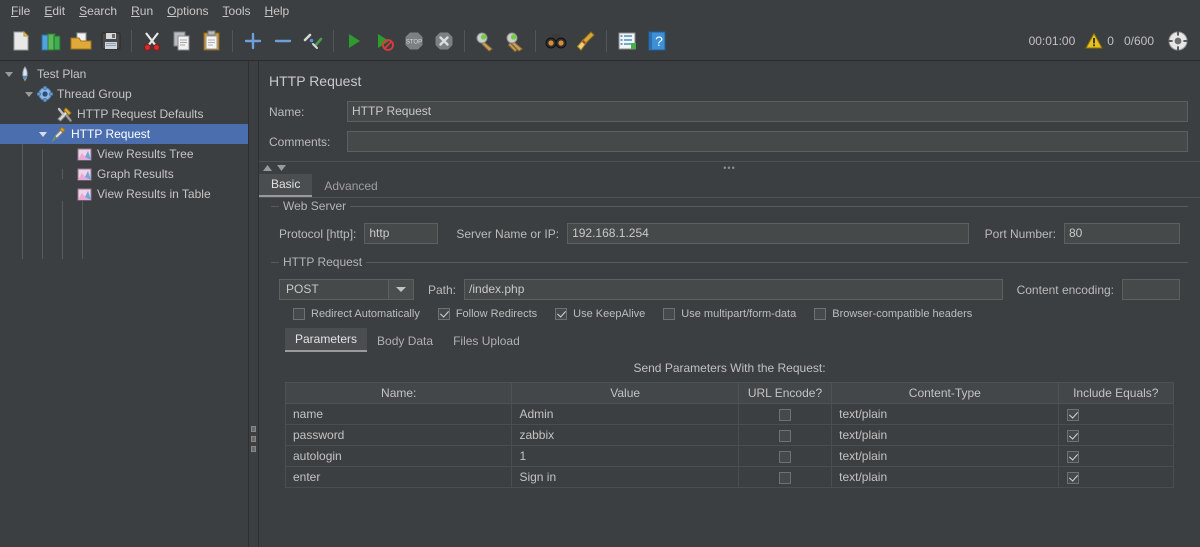 This screenshot has height=547, width=1200. Describe the element at coordinates (556, 41) in the screenshot. I see `search-button` at that location.